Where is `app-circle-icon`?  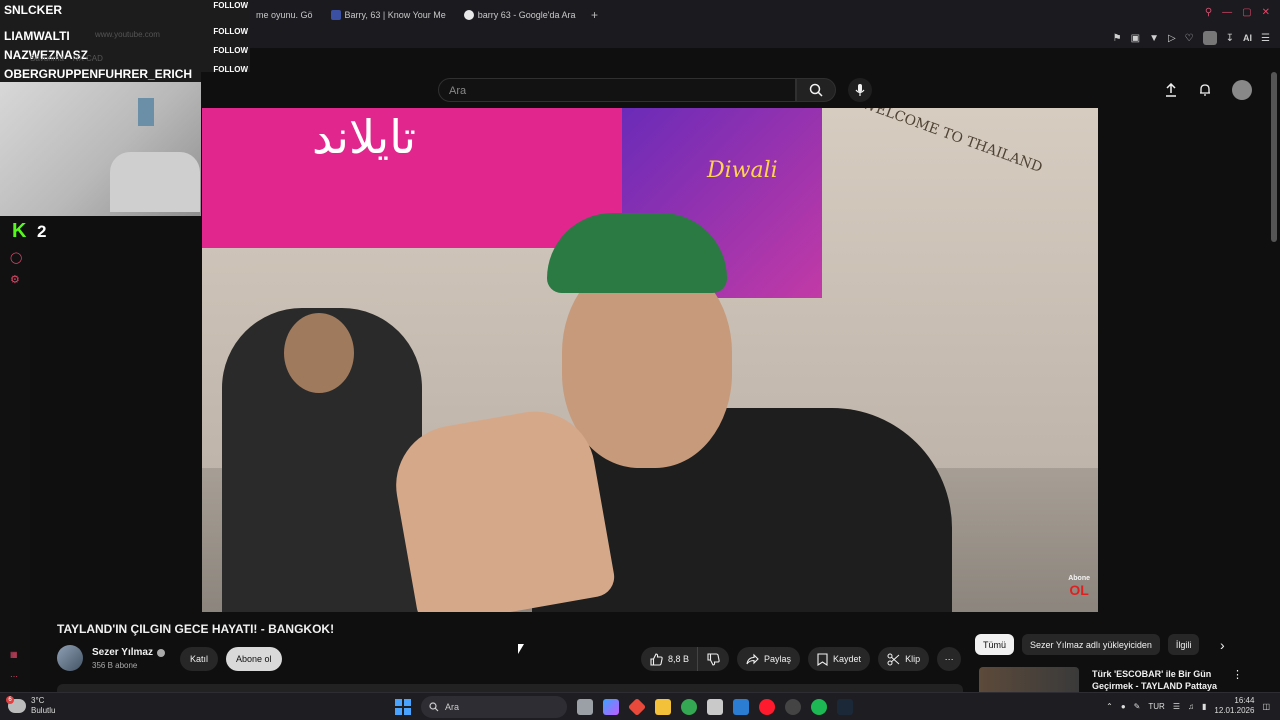 app-circle-icon is located at coordinates (793, 707).